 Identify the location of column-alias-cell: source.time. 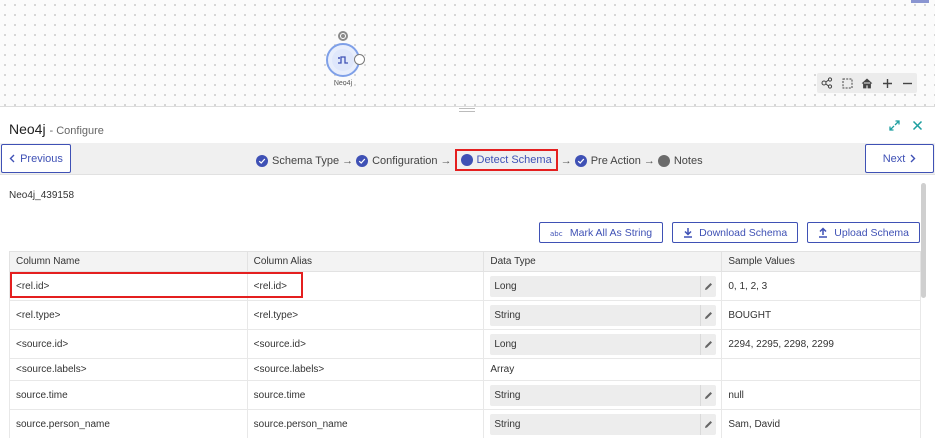
(365, 395).